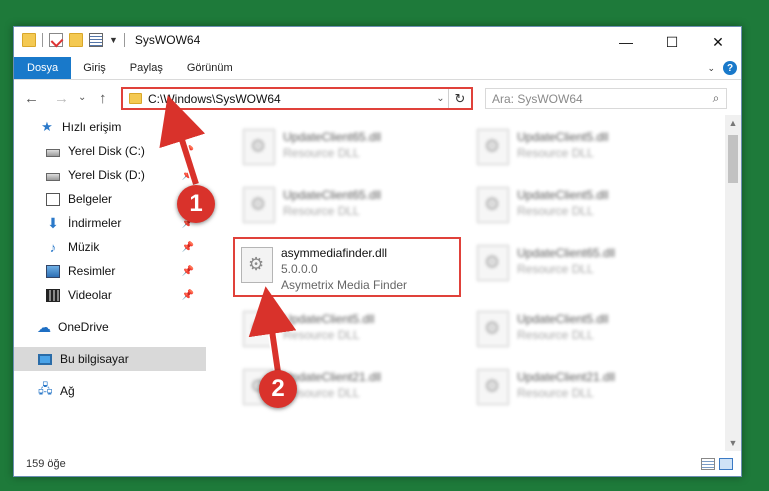 Image resolution: width=769 pixels, height=491 pixels. What do you see at coordinates (228, 234) in the screenshot?
I see `annotation-arrows` at bounding box center [228, 234].